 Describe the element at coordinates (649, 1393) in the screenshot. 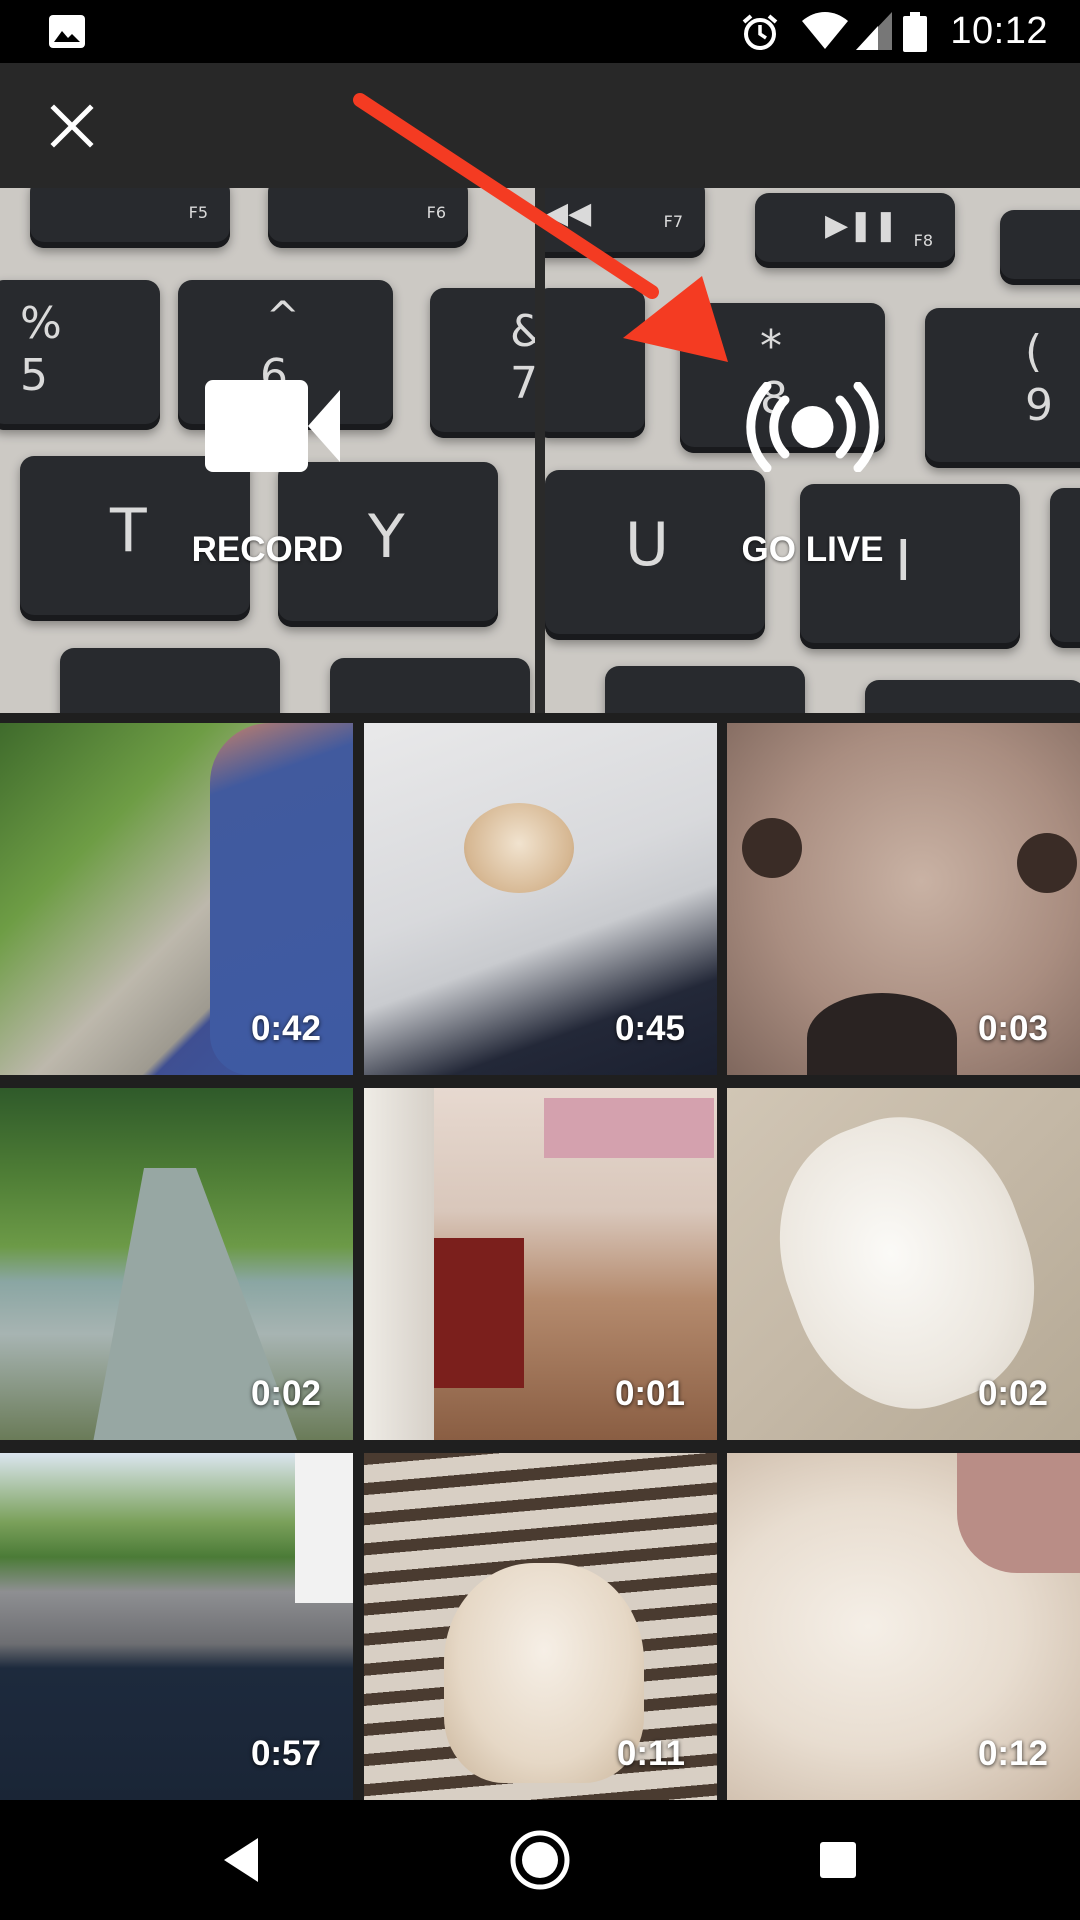

I see `video-duration: 0:01` at that location.